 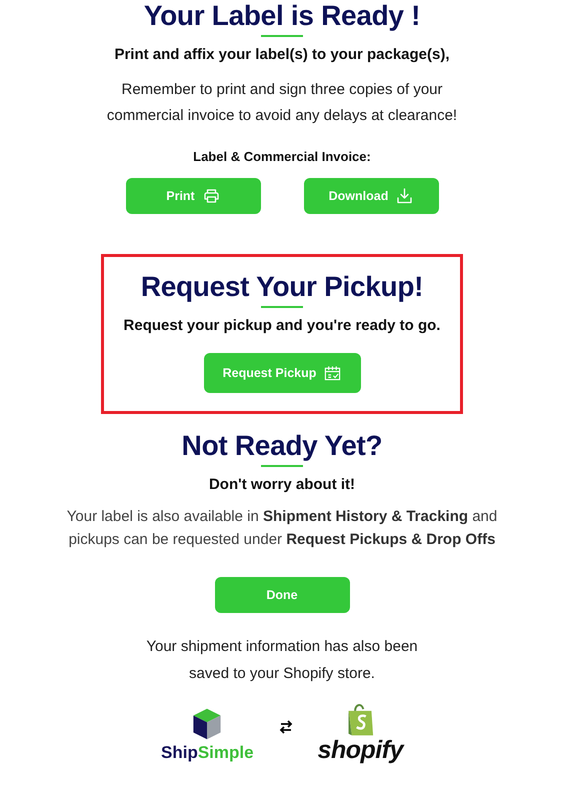 What do you see at coordinates (371, 196) in the screenshot?
I see `download-button: Download` at bounding box center [371, 196].